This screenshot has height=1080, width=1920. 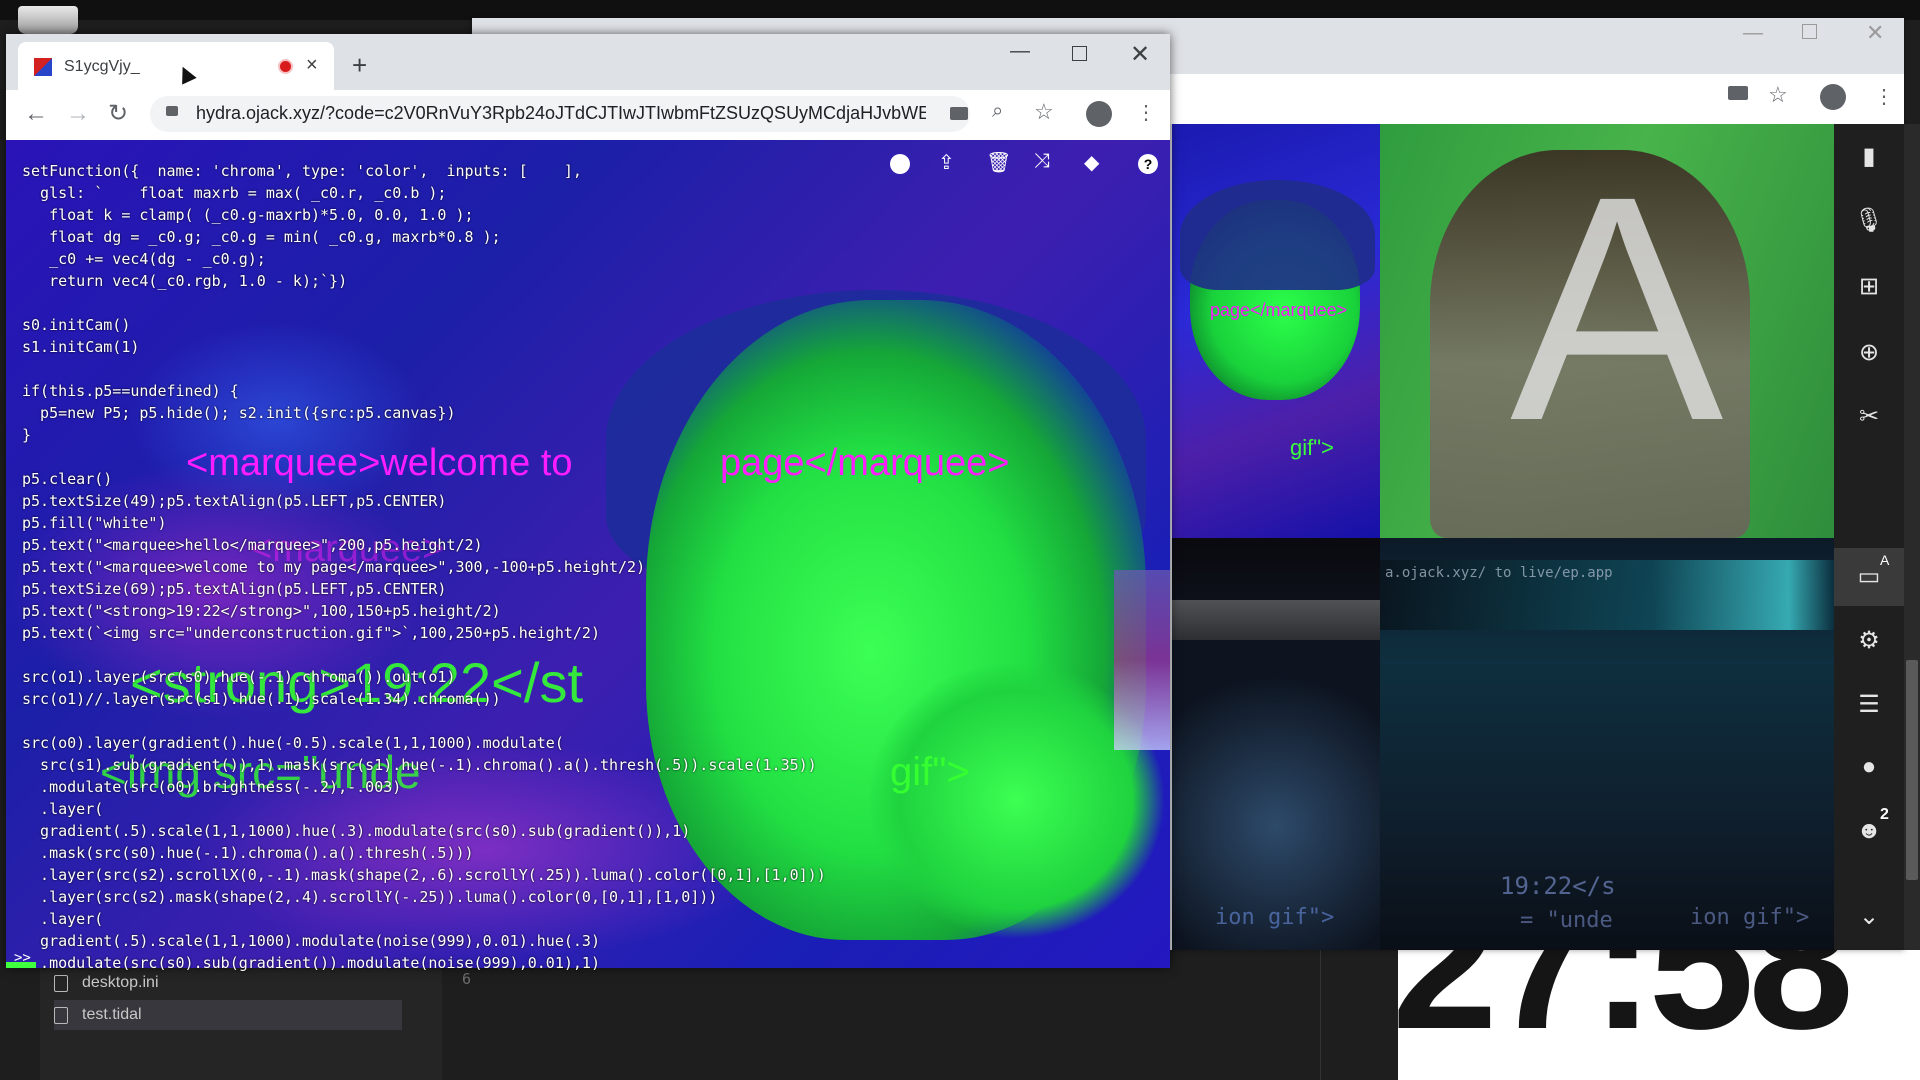 I want to click on code-line: .modulate(src(o0).brightness(-.2),-.003), so click(x=424, y=787).